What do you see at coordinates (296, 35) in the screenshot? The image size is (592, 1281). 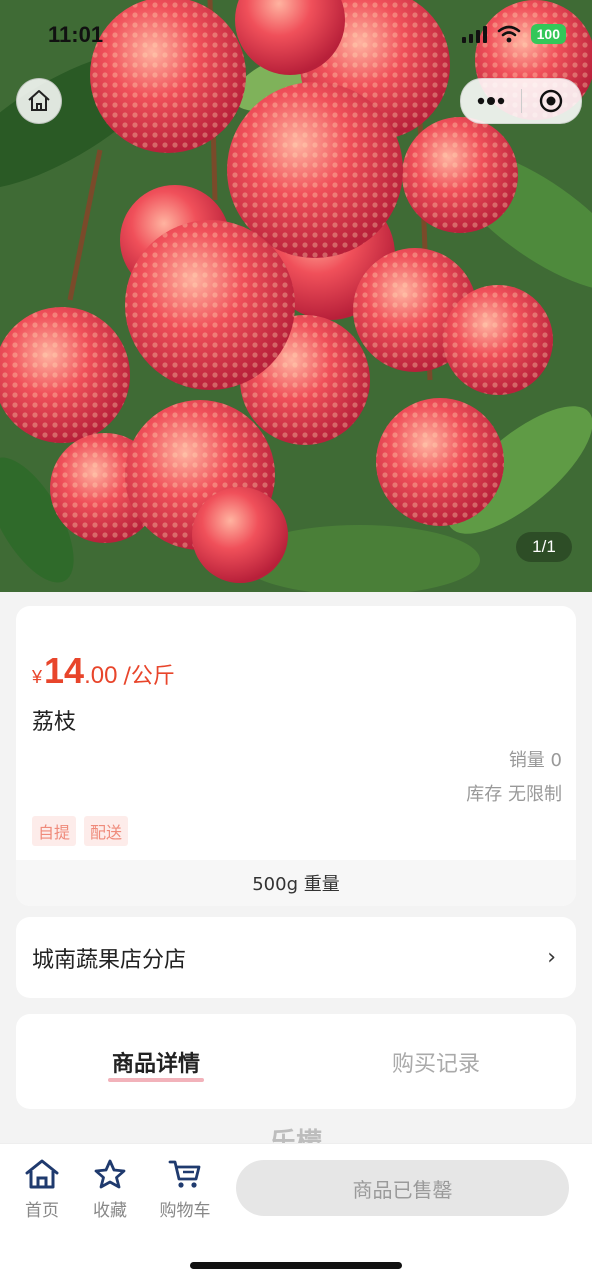 I see `status-bar: 11:01 100` at bounding box center [296, 35].